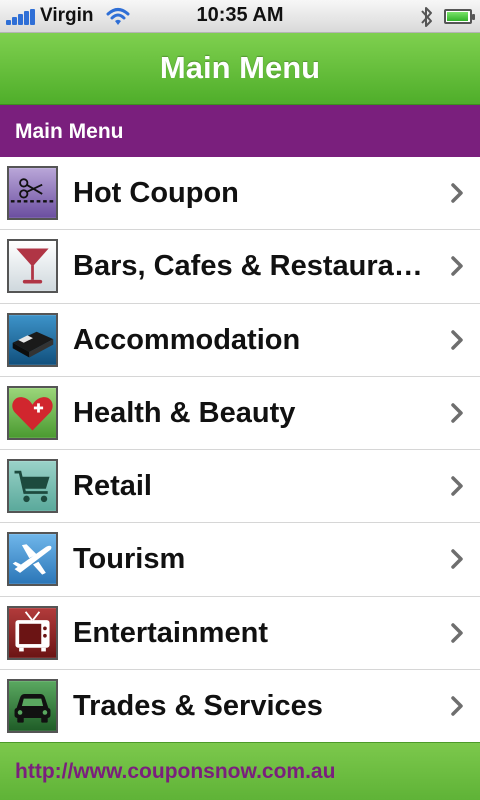 This screenshot has width=480, height=800. I want to click on battery-level, so click(457, 16).